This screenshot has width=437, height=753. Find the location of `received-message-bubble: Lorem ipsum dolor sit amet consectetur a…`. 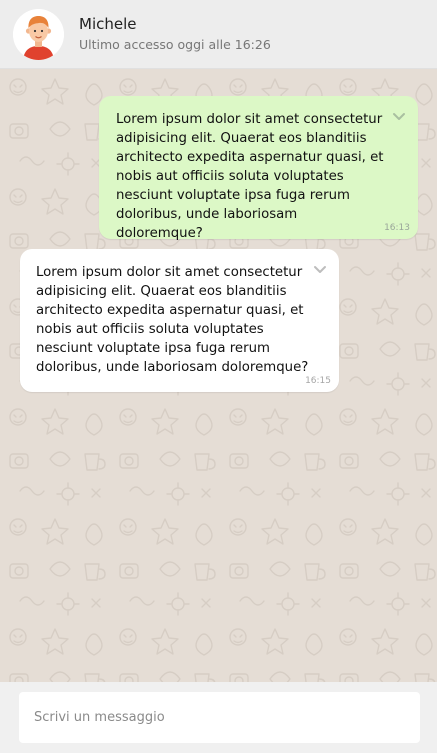

received-message-bubble: Lorem ipsum dolor sit amet consectetur a… is located at coordinates (179, 320).